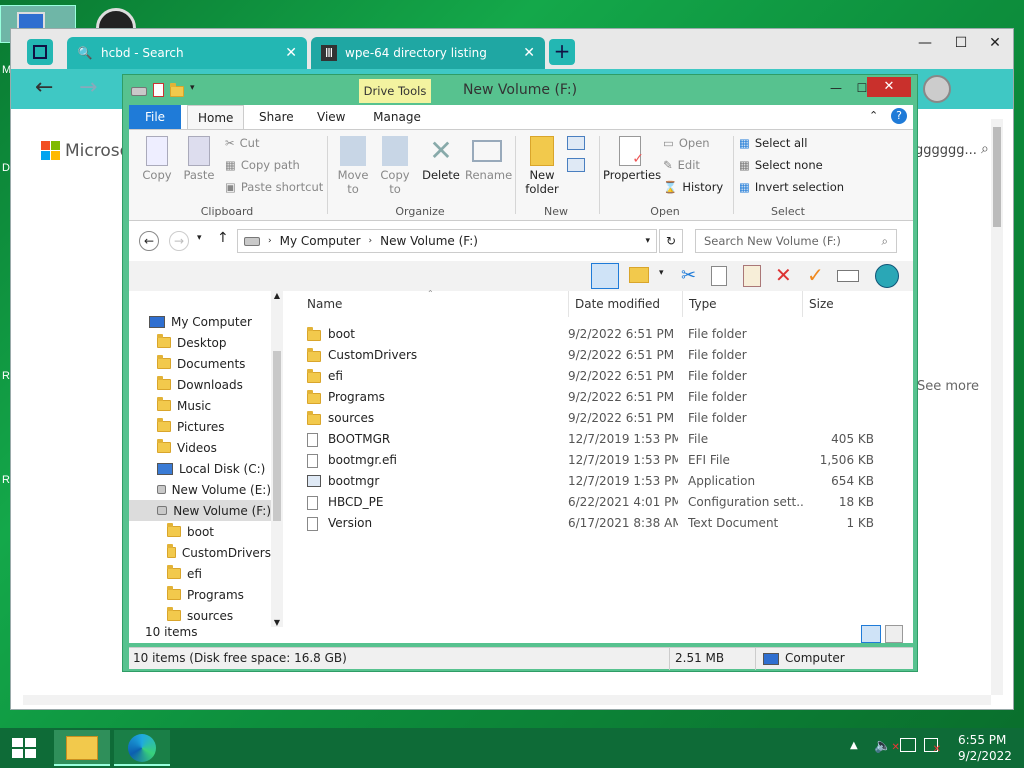 This screenshot has width=1024, height=768. I want to click on breadcrumb-current: New Volume (F:), so click(429, 241).